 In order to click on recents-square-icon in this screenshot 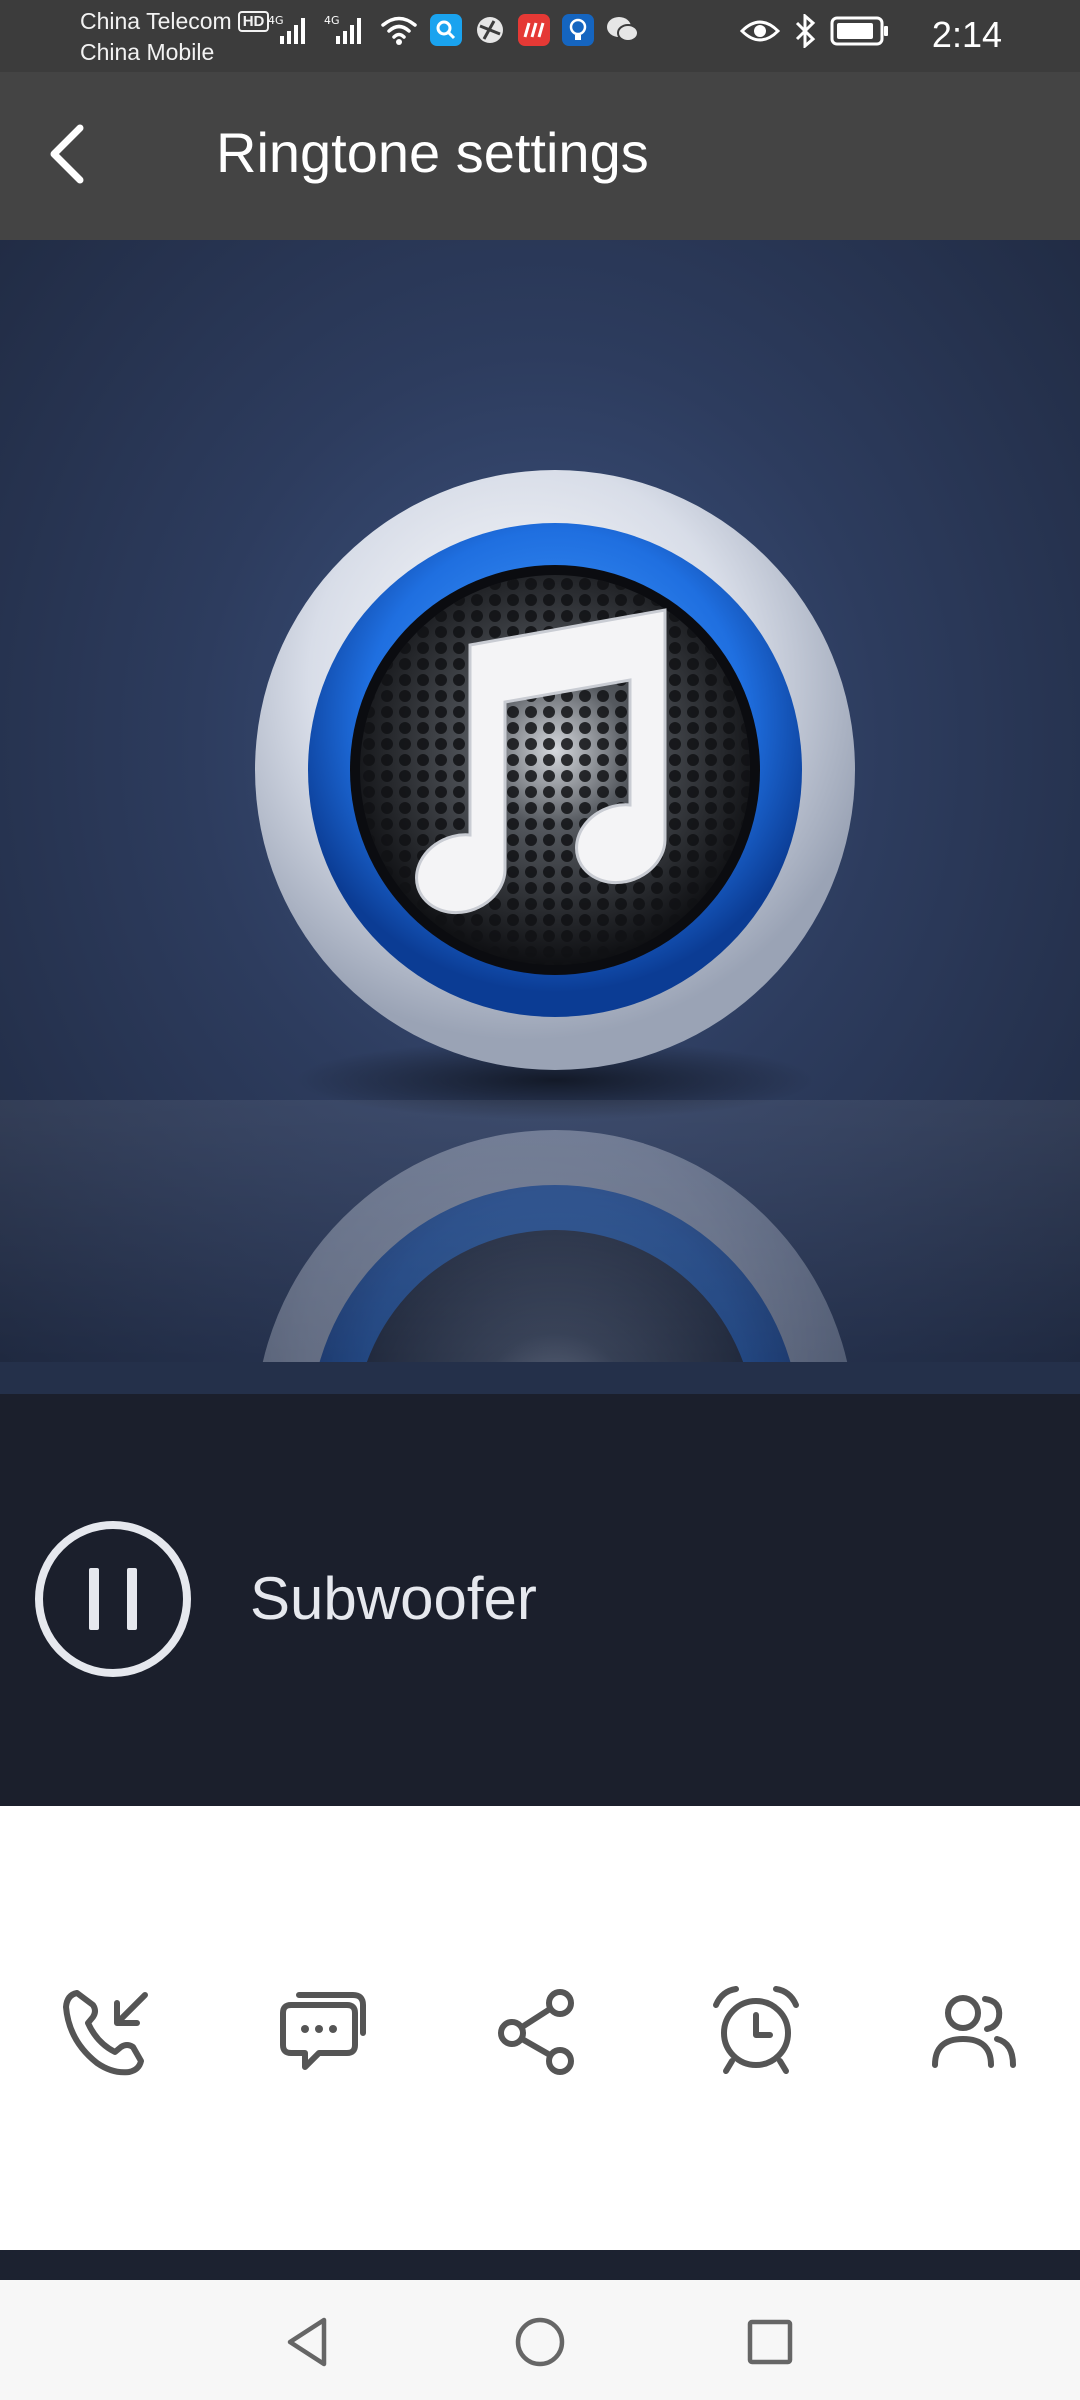, I will do `click(770, 2342)`.